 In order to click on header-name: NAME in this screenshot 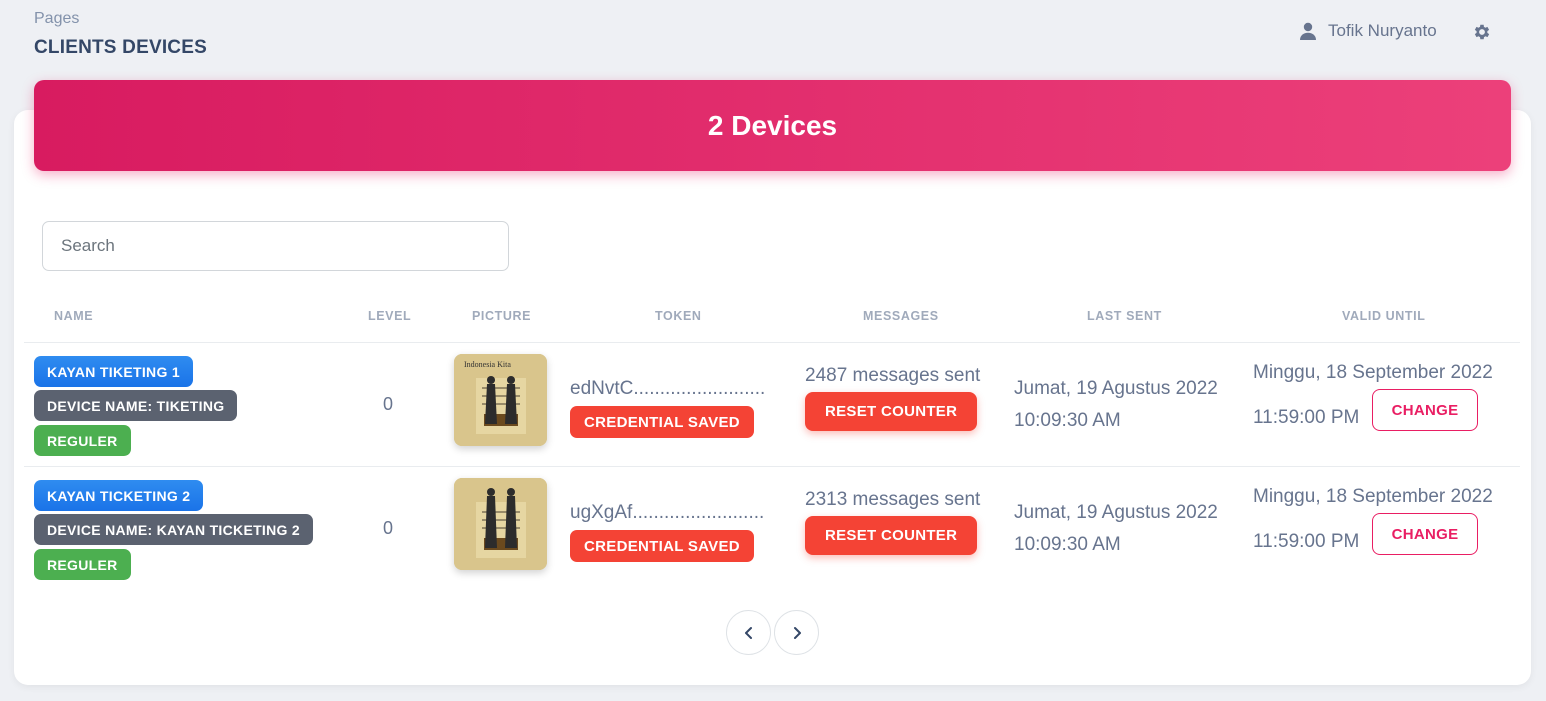, I will do `click(74, 316)`.